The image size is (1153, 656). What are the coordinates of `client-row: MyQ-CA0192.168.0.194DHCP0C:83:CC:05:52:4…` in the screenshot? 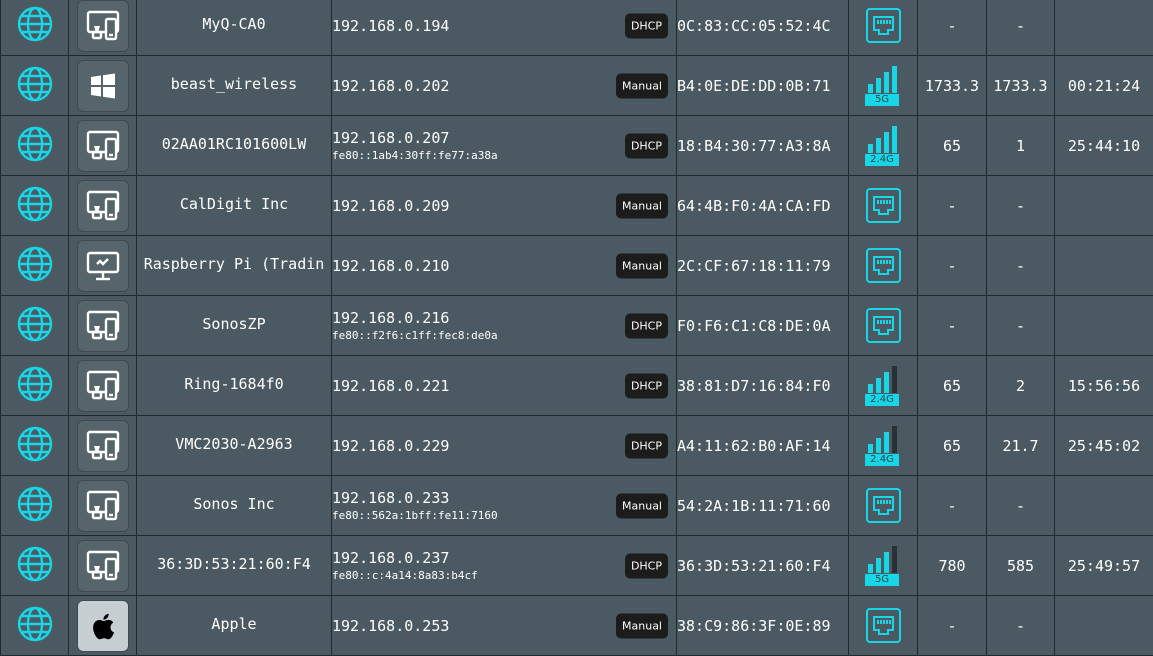 It's located at (577, 28).